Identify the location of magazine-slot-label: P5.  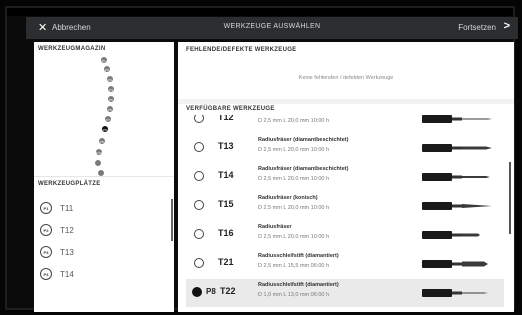
(111, 99).